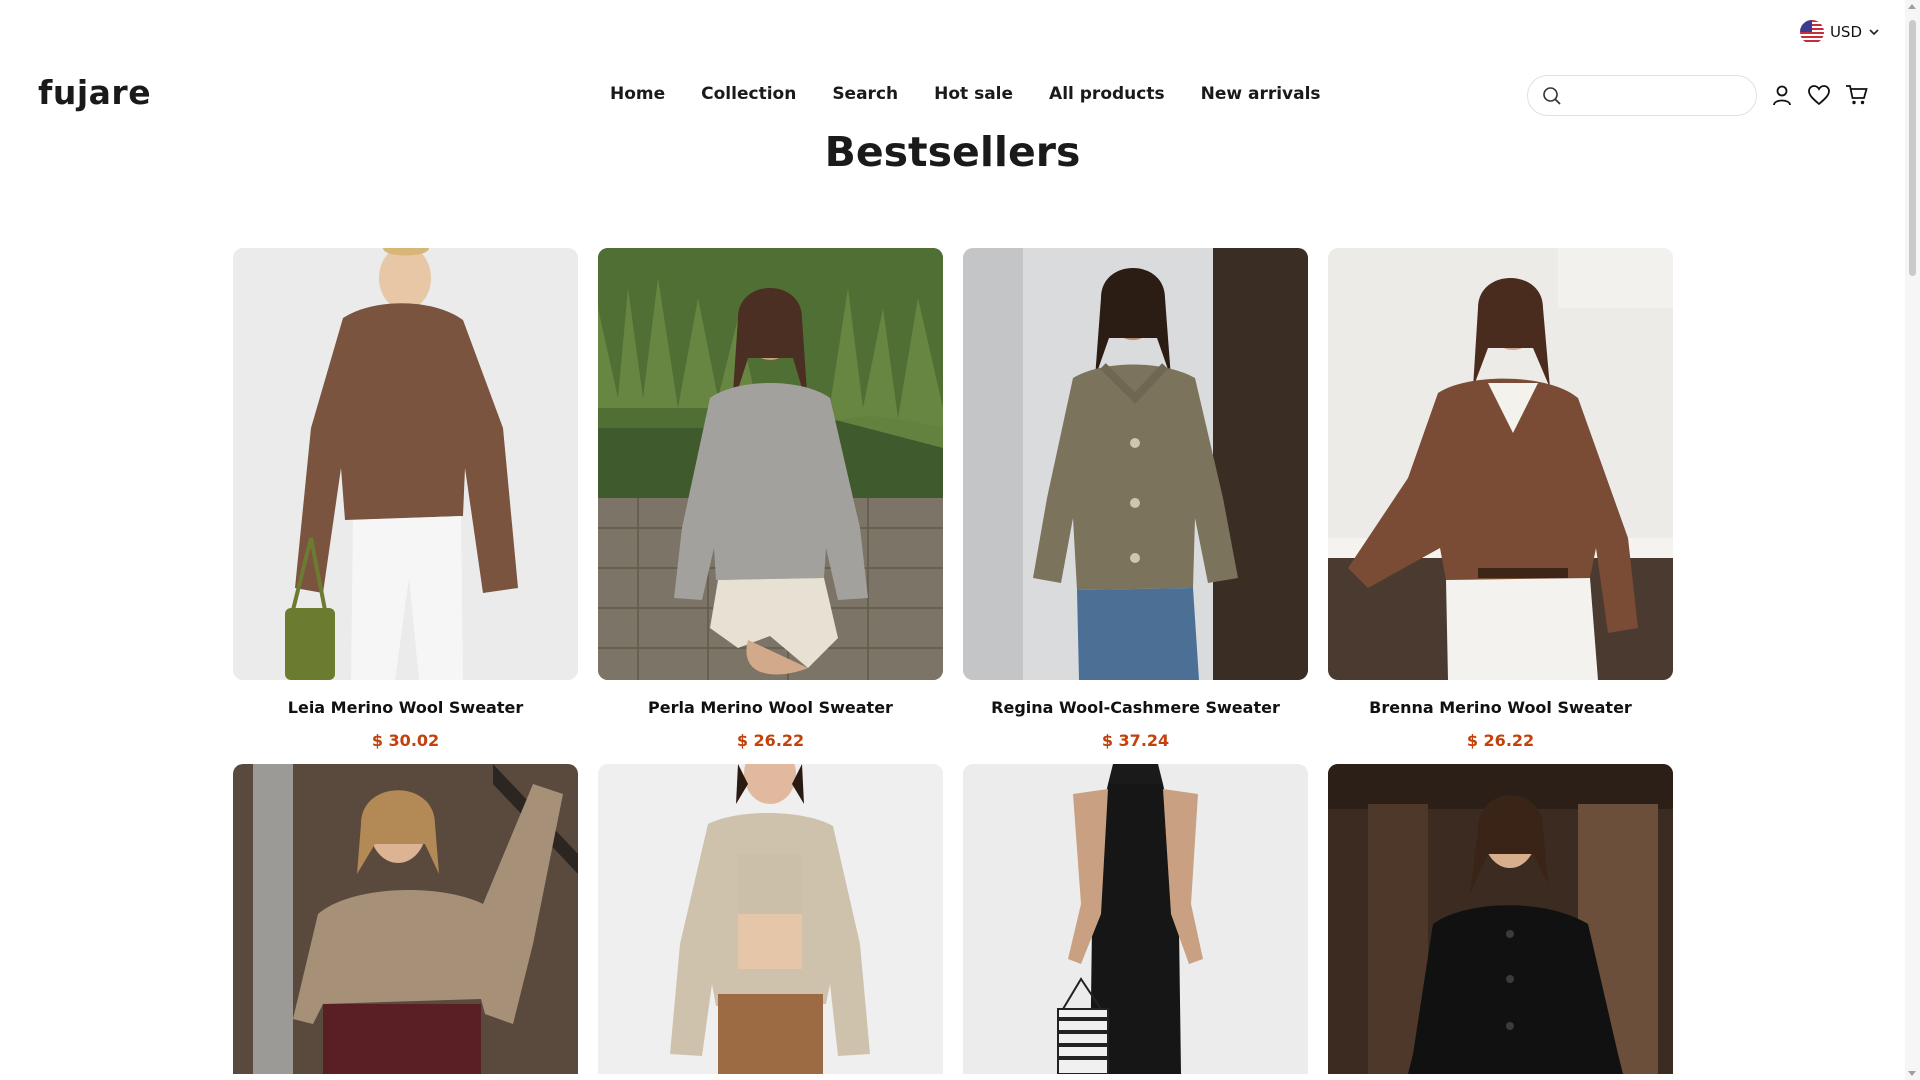 This screenshot has height=1080, width=1920. Describe the element at coordinates (1857, 95) in the screenshot. I see `cart-icon` at that location.